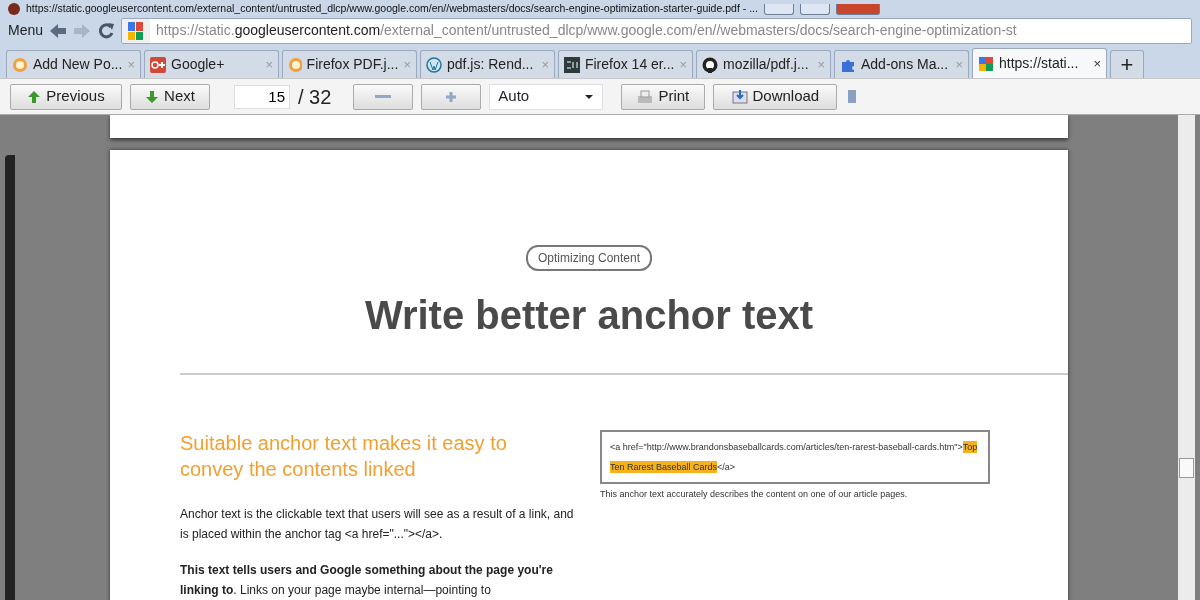 The width and height of the screenshot is (1200, 600). What do you see at coordinates (158, 64) in the screenshot?
I see `google-plus-icon` at bounding box center [158, 64].